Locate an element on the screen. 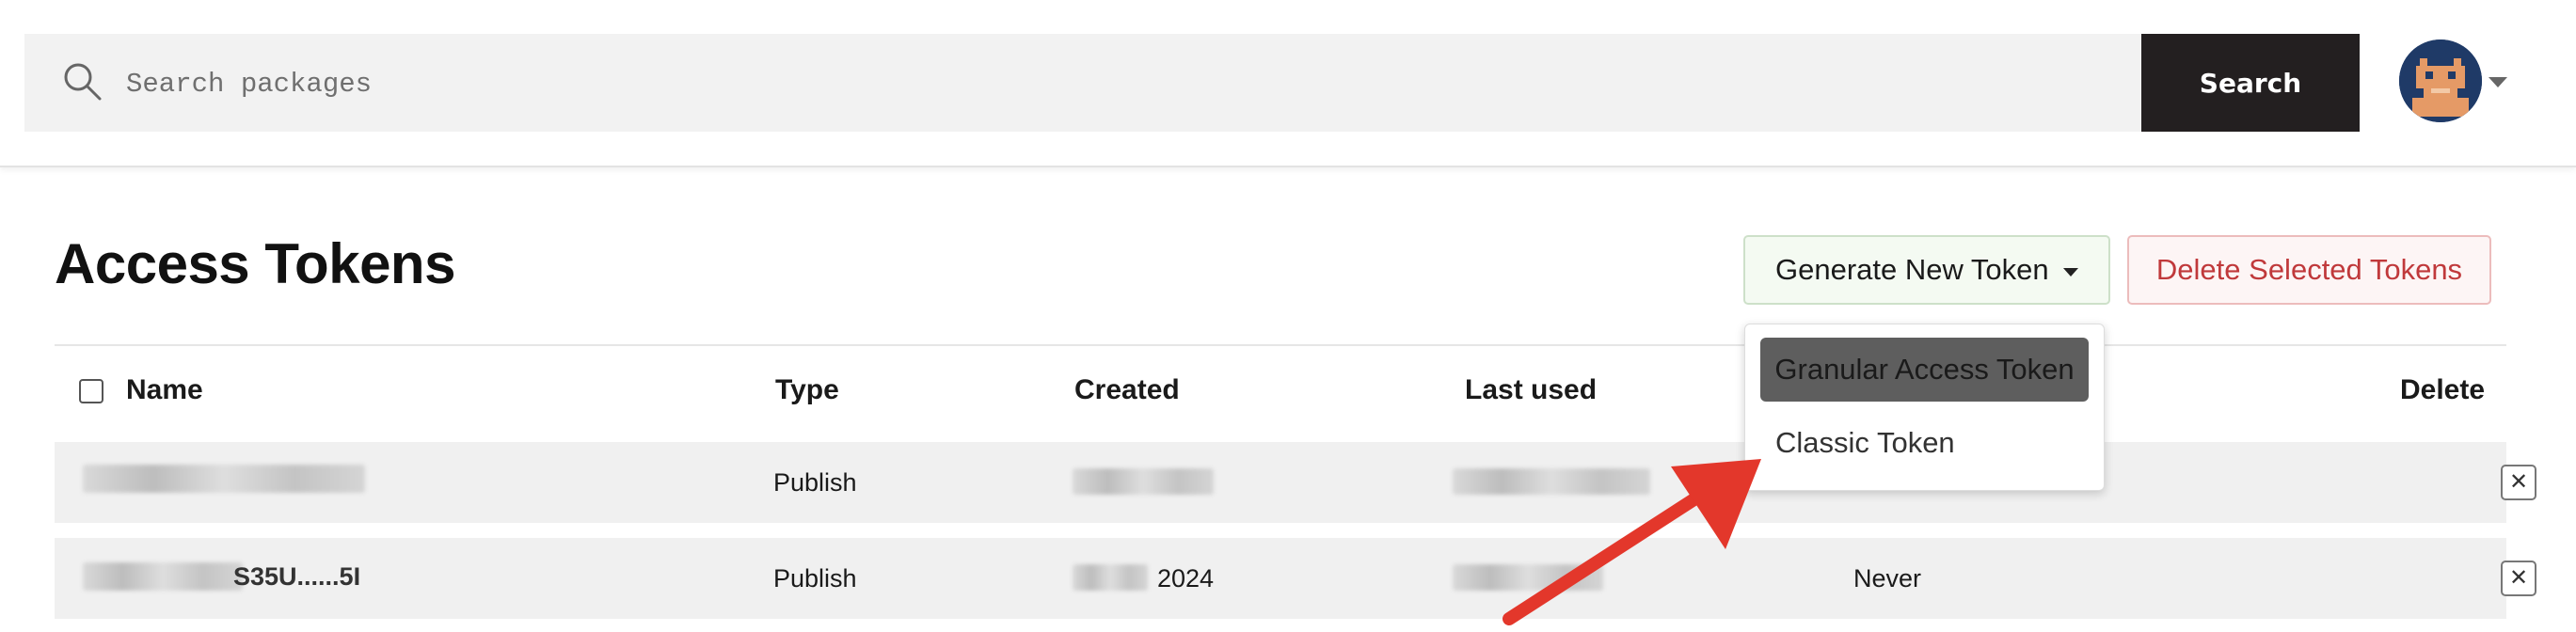  pixel-avatar-icon is located at coordinates (2440, 81).